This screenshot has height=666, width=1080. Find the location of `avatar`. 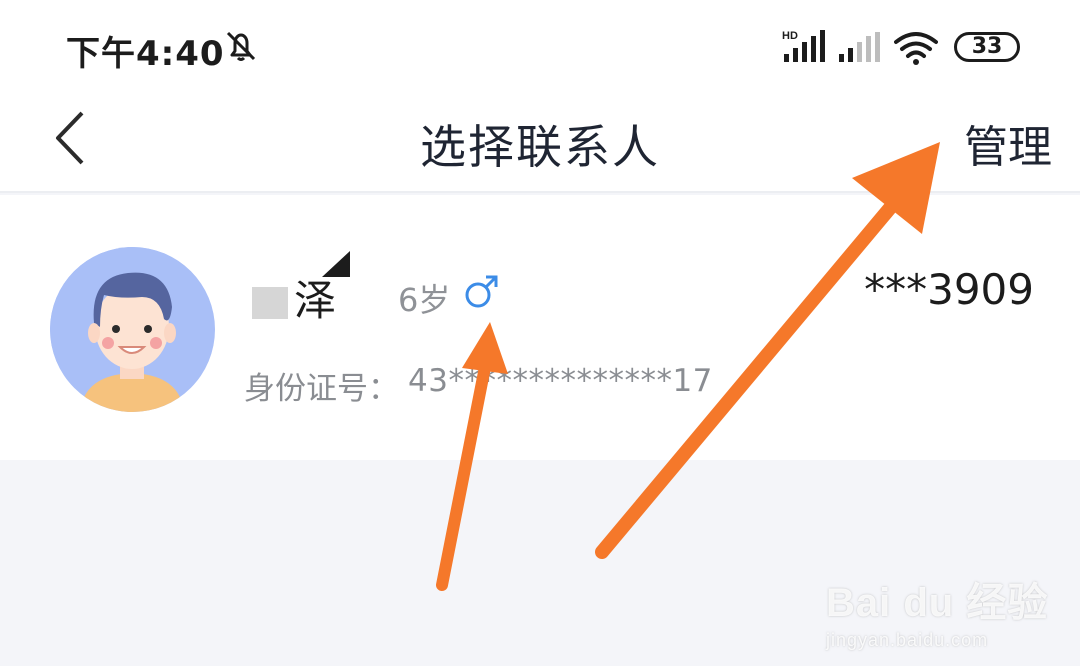

avatar is located at coordinates (132, 329).